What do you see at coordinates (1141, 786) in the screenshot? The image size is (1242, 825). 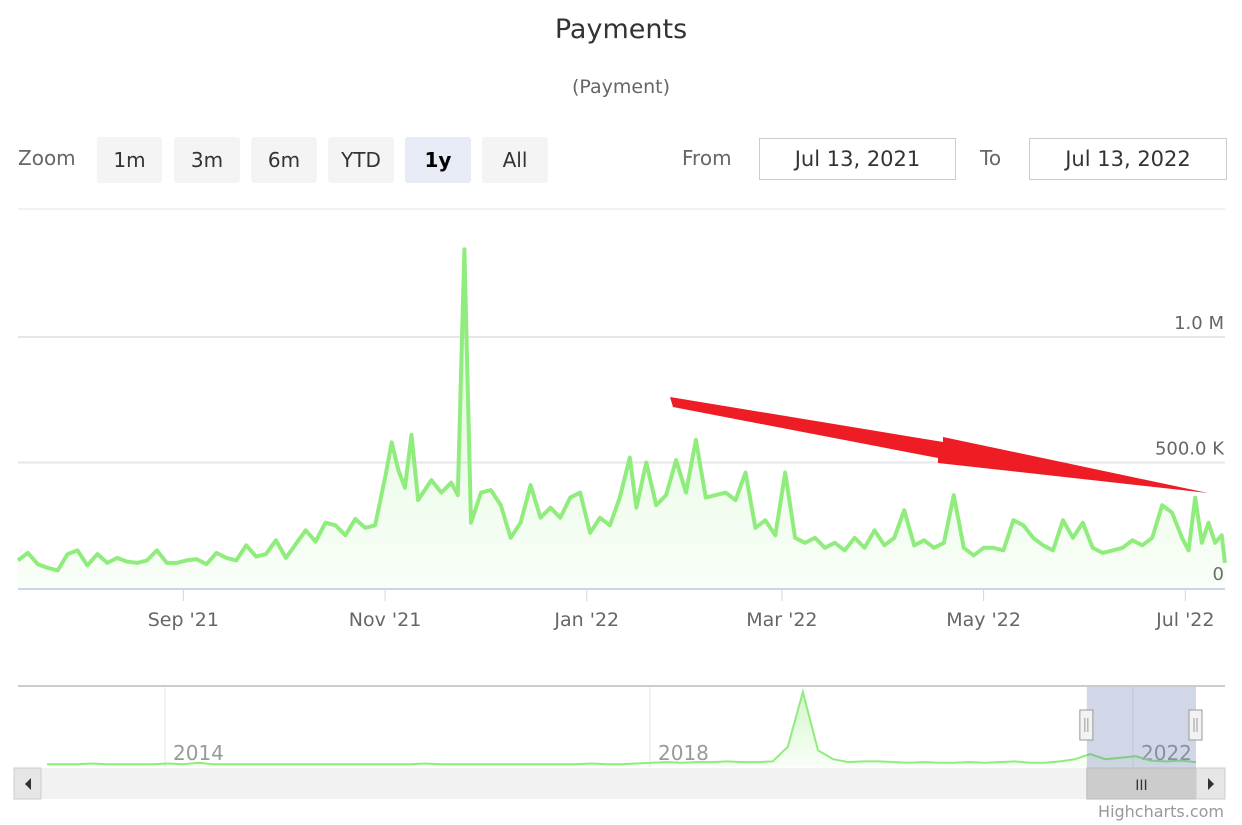 I see `scrollbar-grip-icon: III` at bounding box center [1141, 786].